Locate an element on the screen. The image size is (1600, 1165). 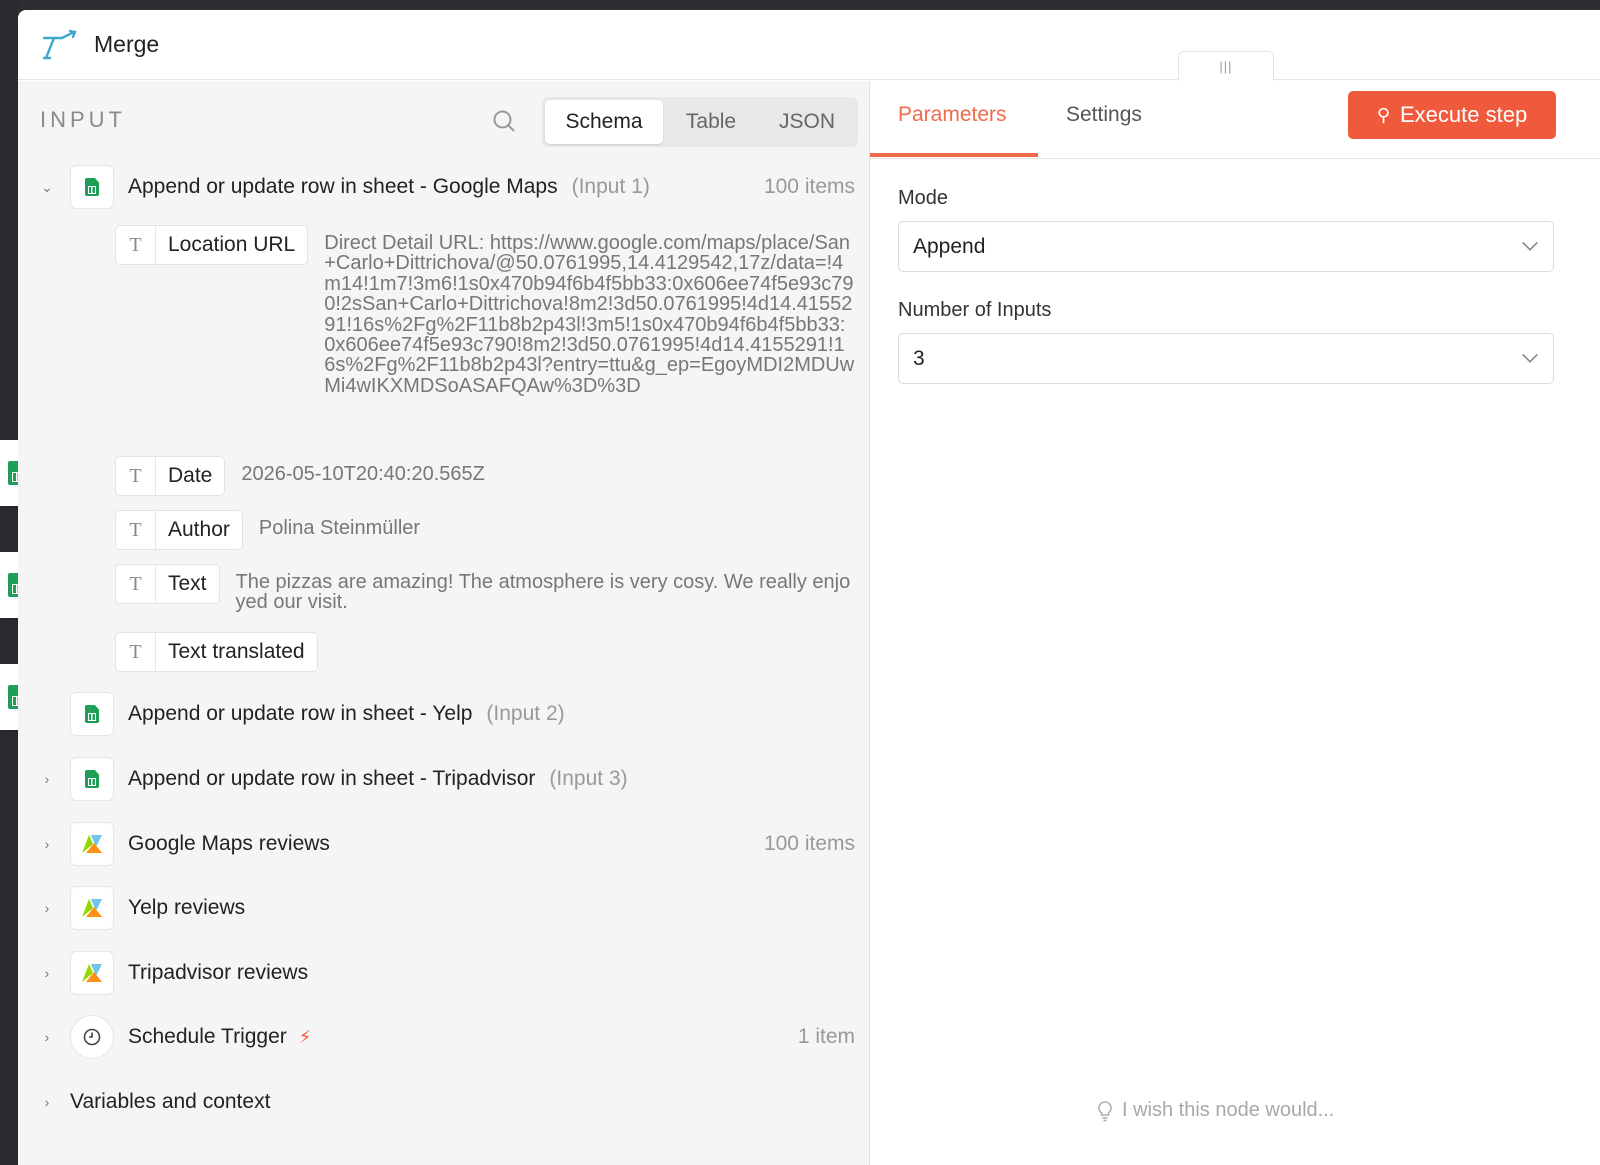
tab-settings: Settings is located at coordinates (1104, 115).